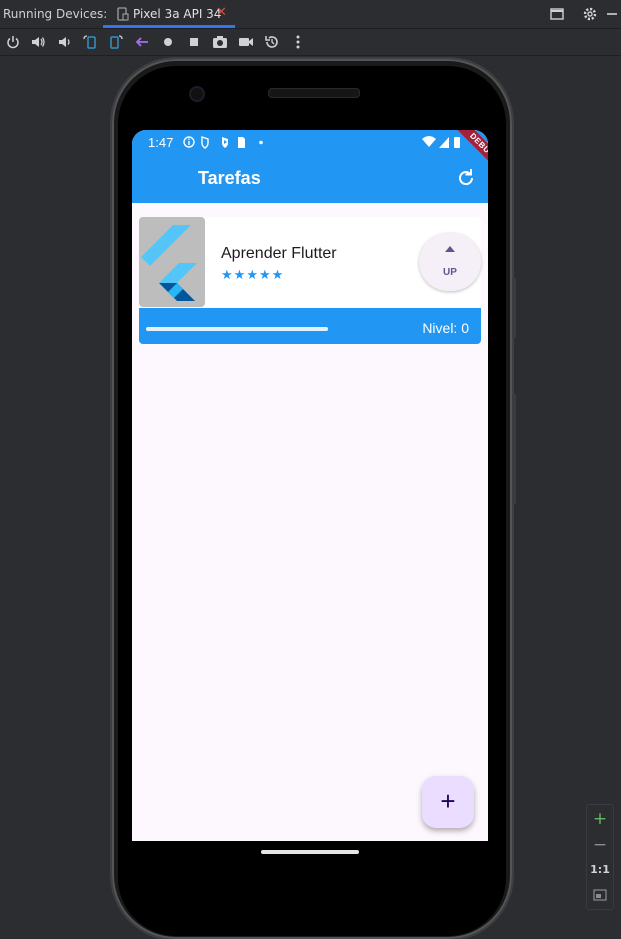 This screenshot has width=621, height=939. What do you see at coordinates (600, 845) in the screenshot?
I see `zoom-out-button: −` at bounding box center [600, 845].